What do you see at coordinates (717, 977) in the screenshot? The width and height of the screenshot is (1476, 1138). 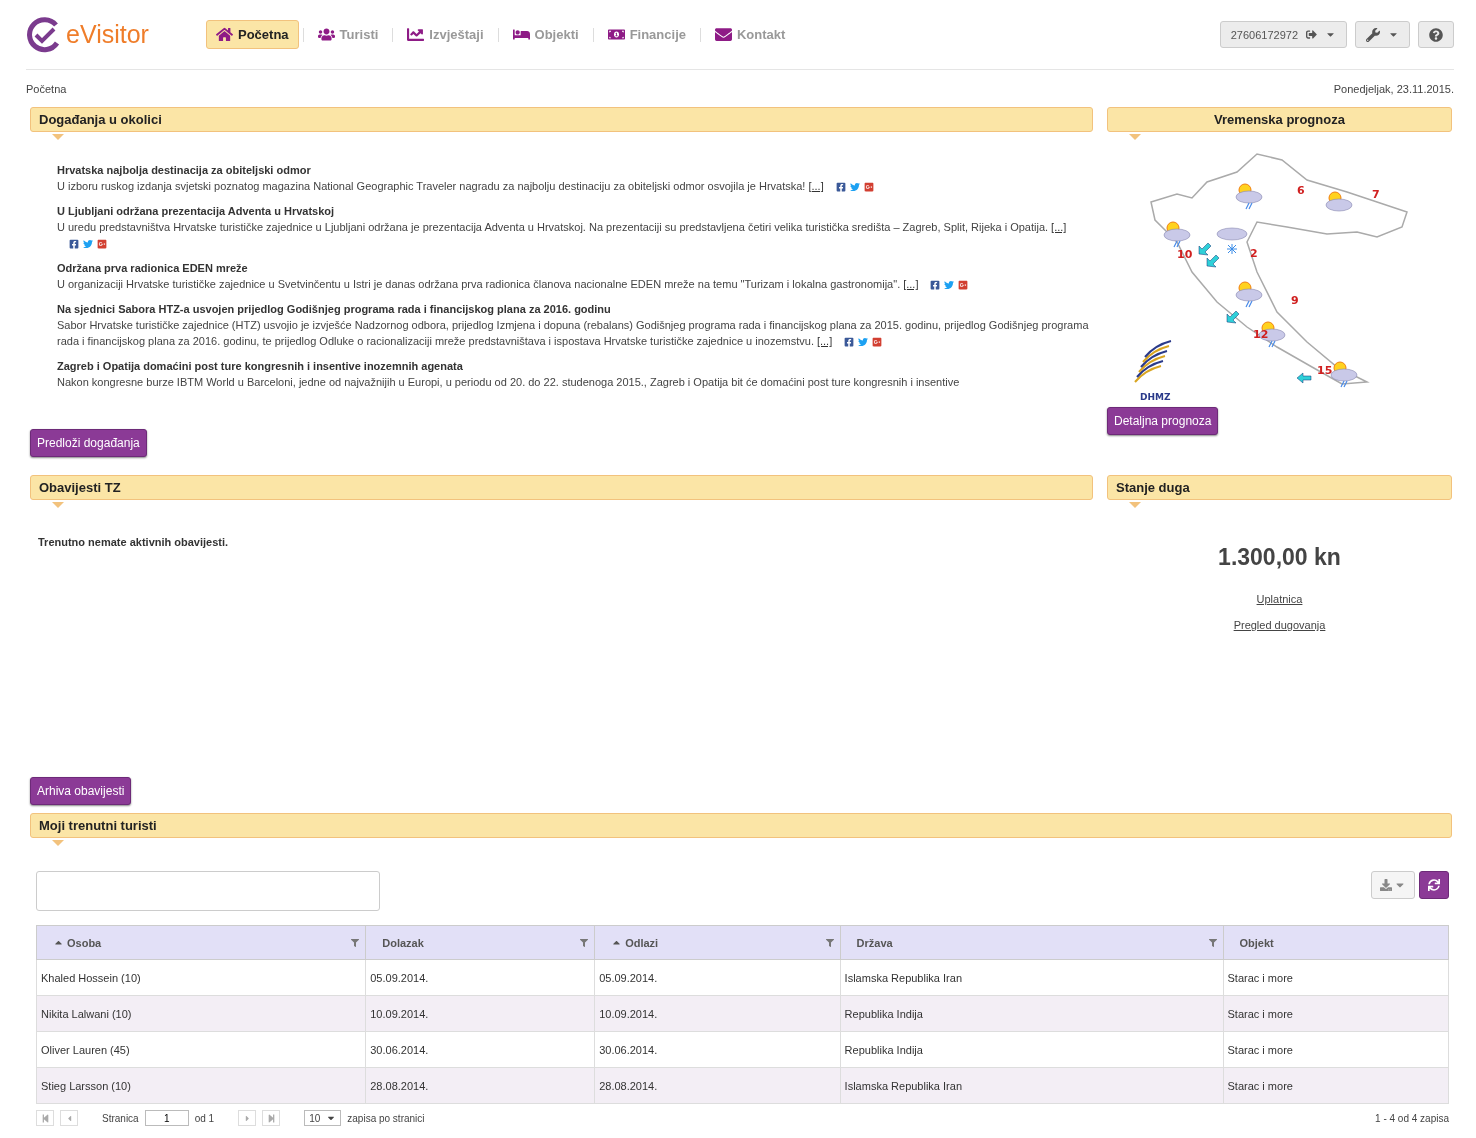 I see `table-cell: 05.09.2014.` at bounding box center [717, 977].